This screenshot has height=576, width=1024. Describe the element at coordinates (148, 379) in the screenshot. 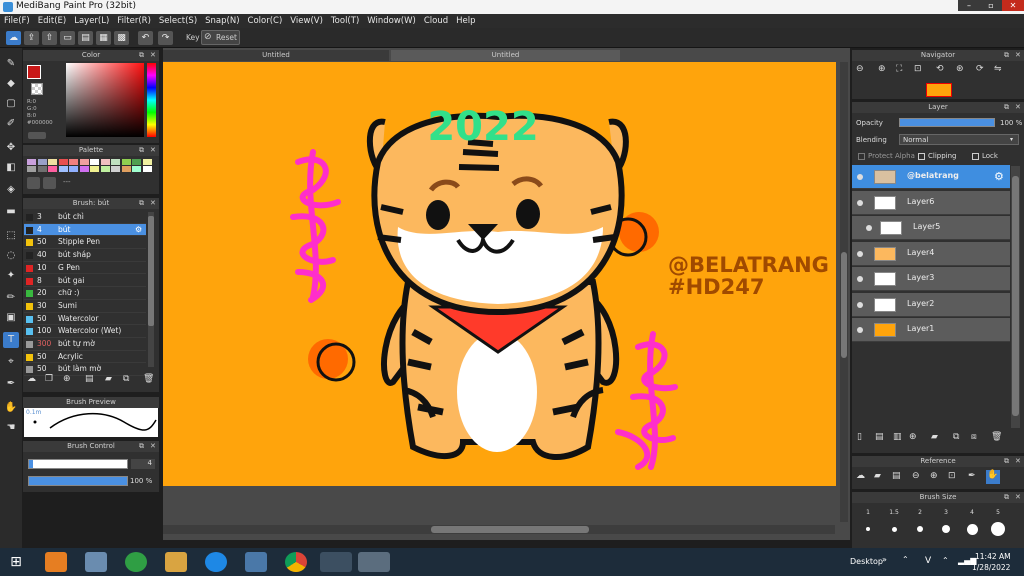

I see `brush-delete-icon: 🗑` at that location.